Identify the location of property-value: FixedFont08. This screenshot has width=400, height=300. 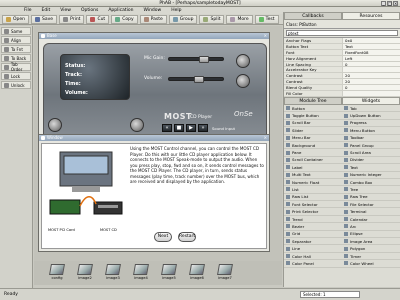
(371, 52).